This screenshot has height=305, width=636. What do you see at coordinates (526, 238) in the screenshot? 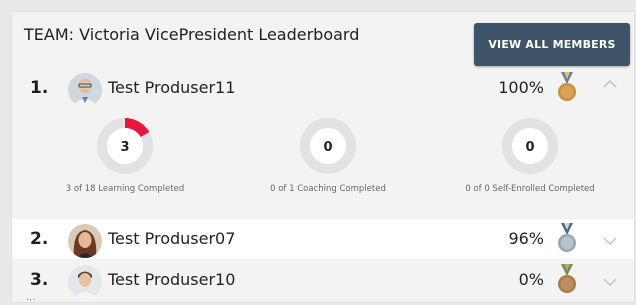
I see `member-percent: 96%` at bounding box center [526, 238].